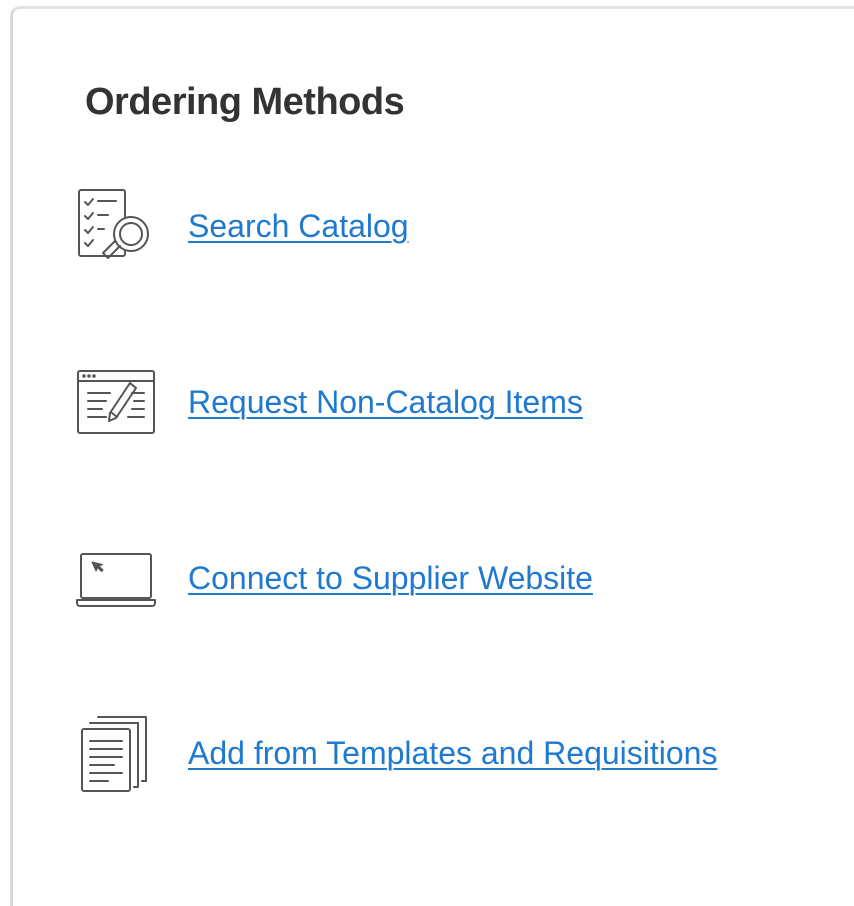 The height and width of the screenshot is (906, 854). What do you see at coordinates (245, 102) in the screenshot?
I see `panel-title: Ordering Methods` at bounding box center [245, 102].